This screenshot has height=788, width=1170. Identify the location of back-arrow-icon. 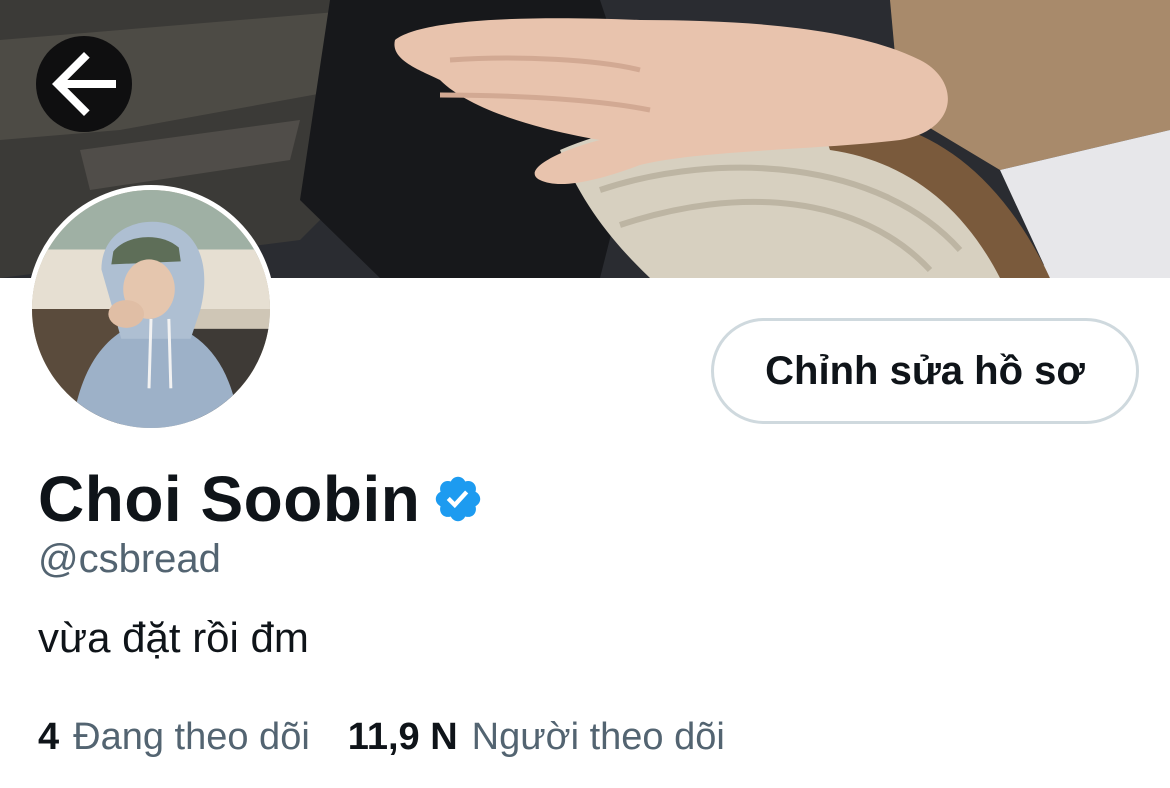
(84, 84).